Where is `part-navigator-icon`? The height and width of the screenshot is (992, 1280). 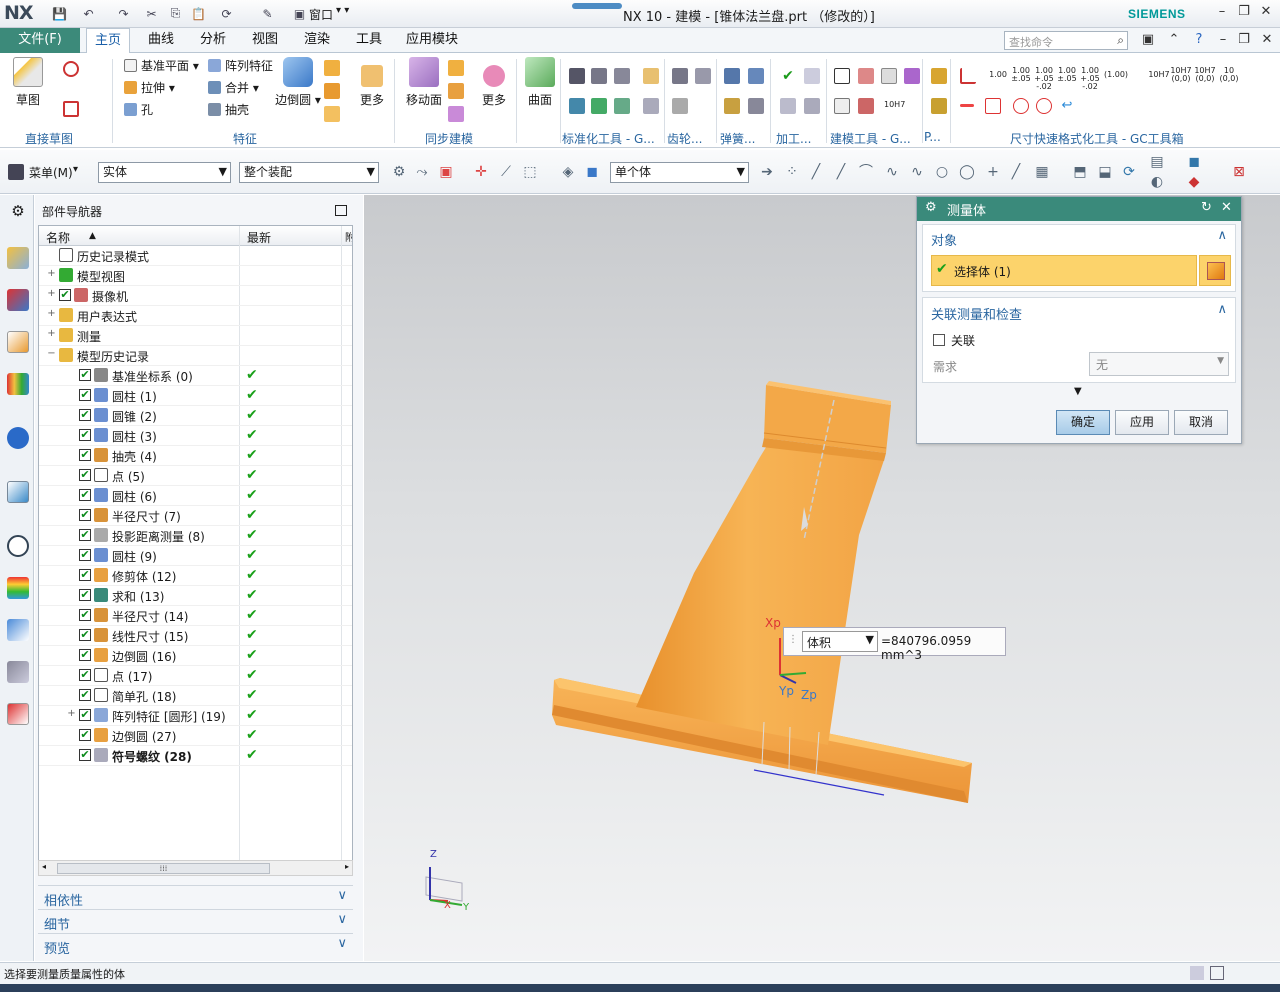
part-navigator-icon is located at coordinates (18, 342).